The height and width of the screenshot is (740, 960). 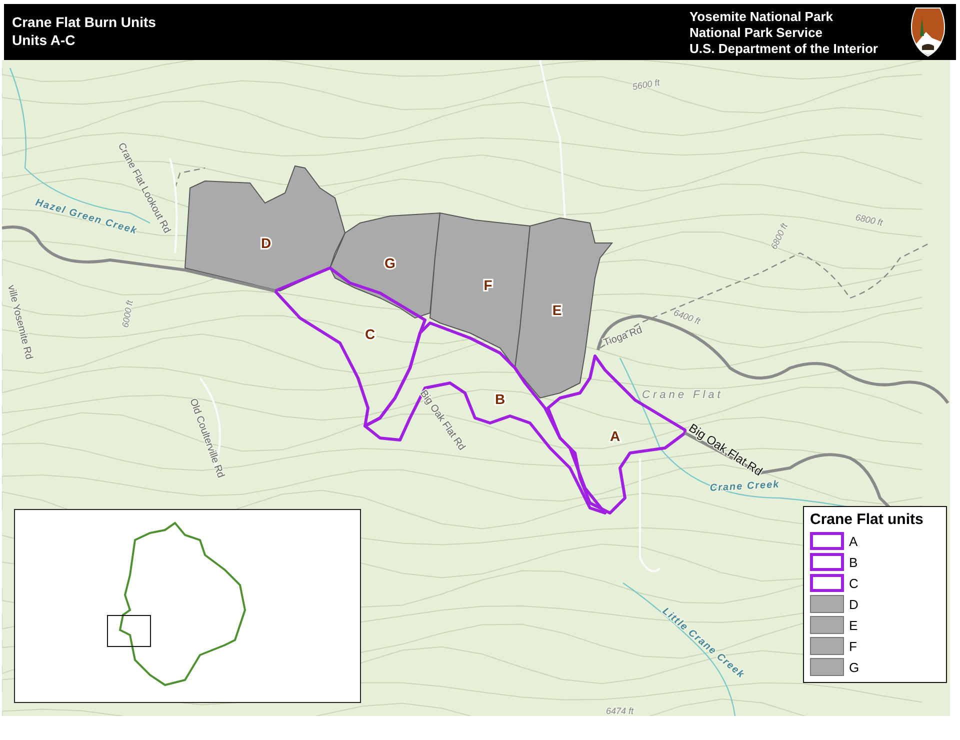 I want to click on legend-label: G, so click(x=854, y=667).